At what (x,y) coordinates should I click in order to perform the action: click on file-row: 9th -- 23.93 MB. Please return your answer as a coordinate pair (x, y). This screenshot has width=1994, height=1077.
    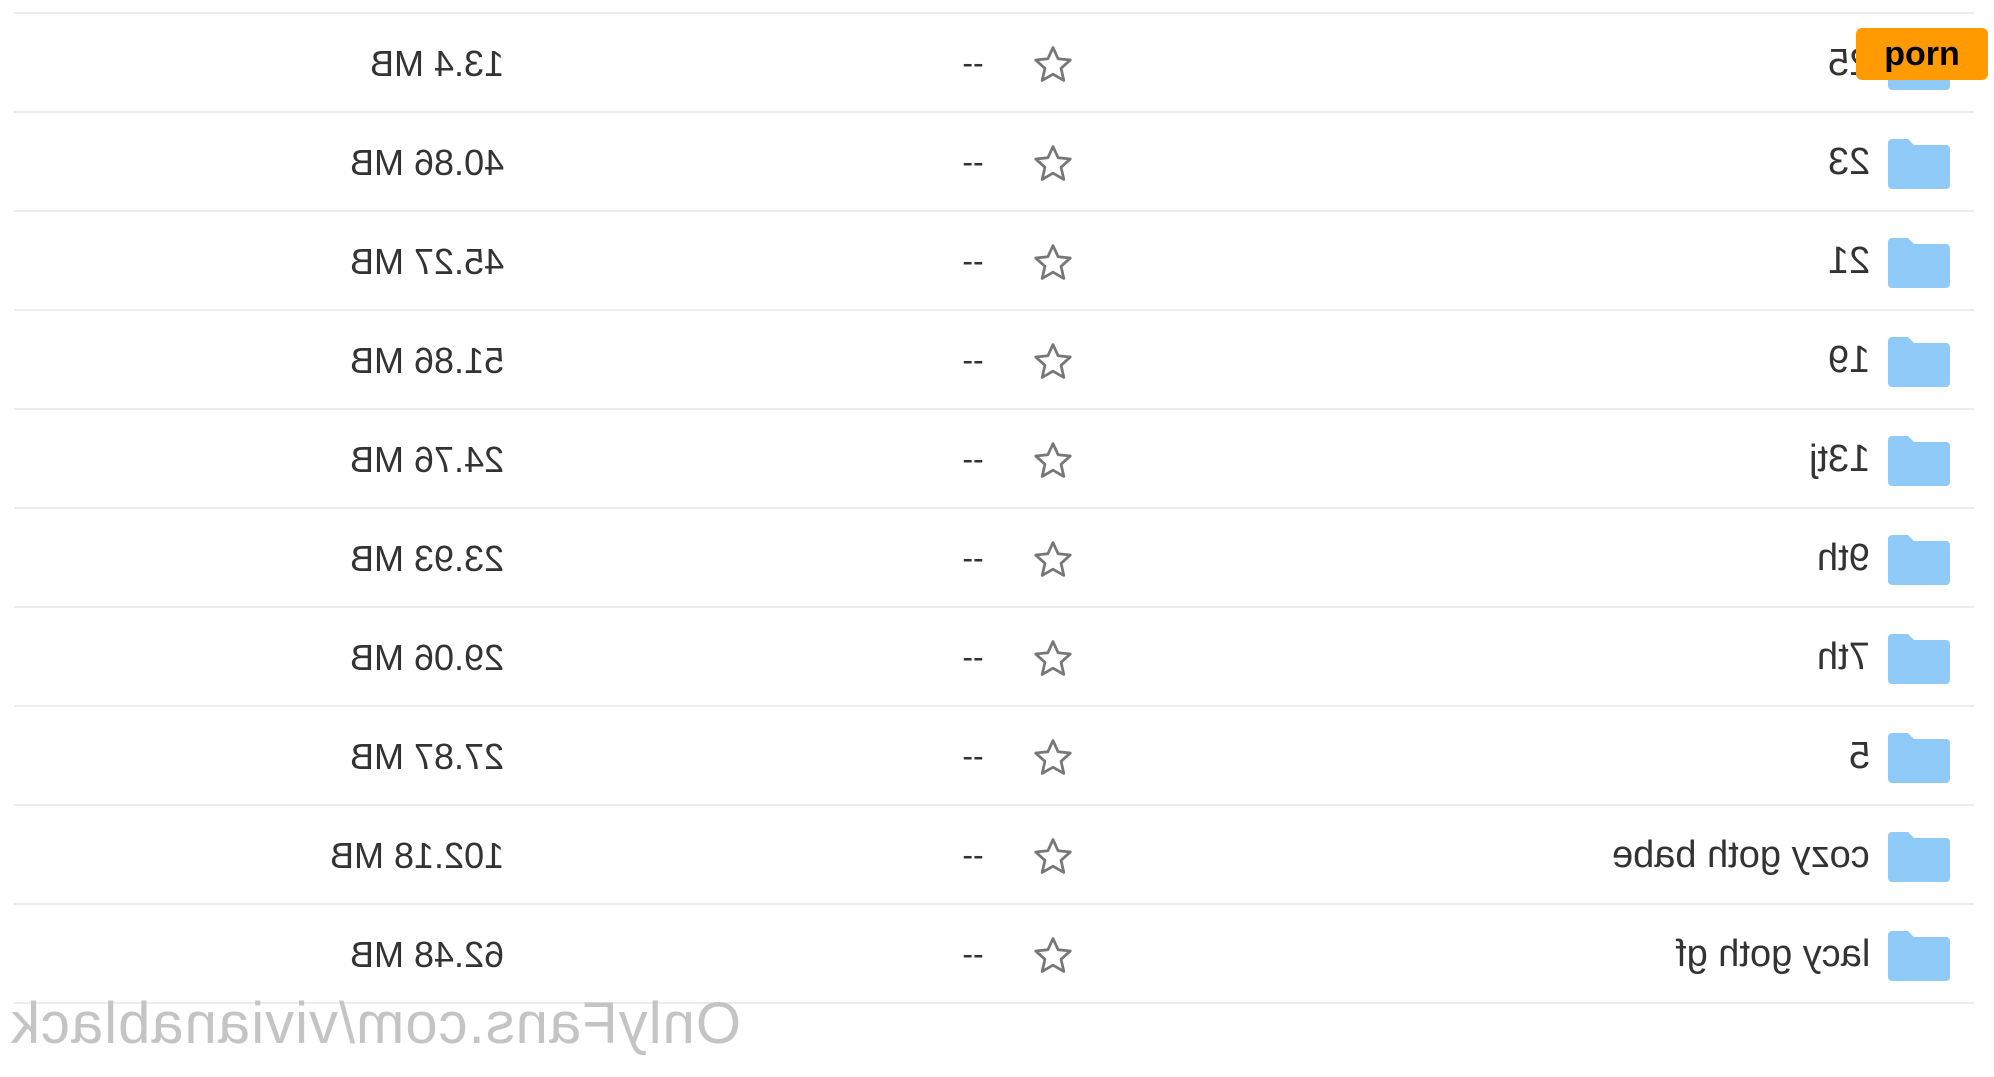
    Looking at the image, I should click on (994, 558).